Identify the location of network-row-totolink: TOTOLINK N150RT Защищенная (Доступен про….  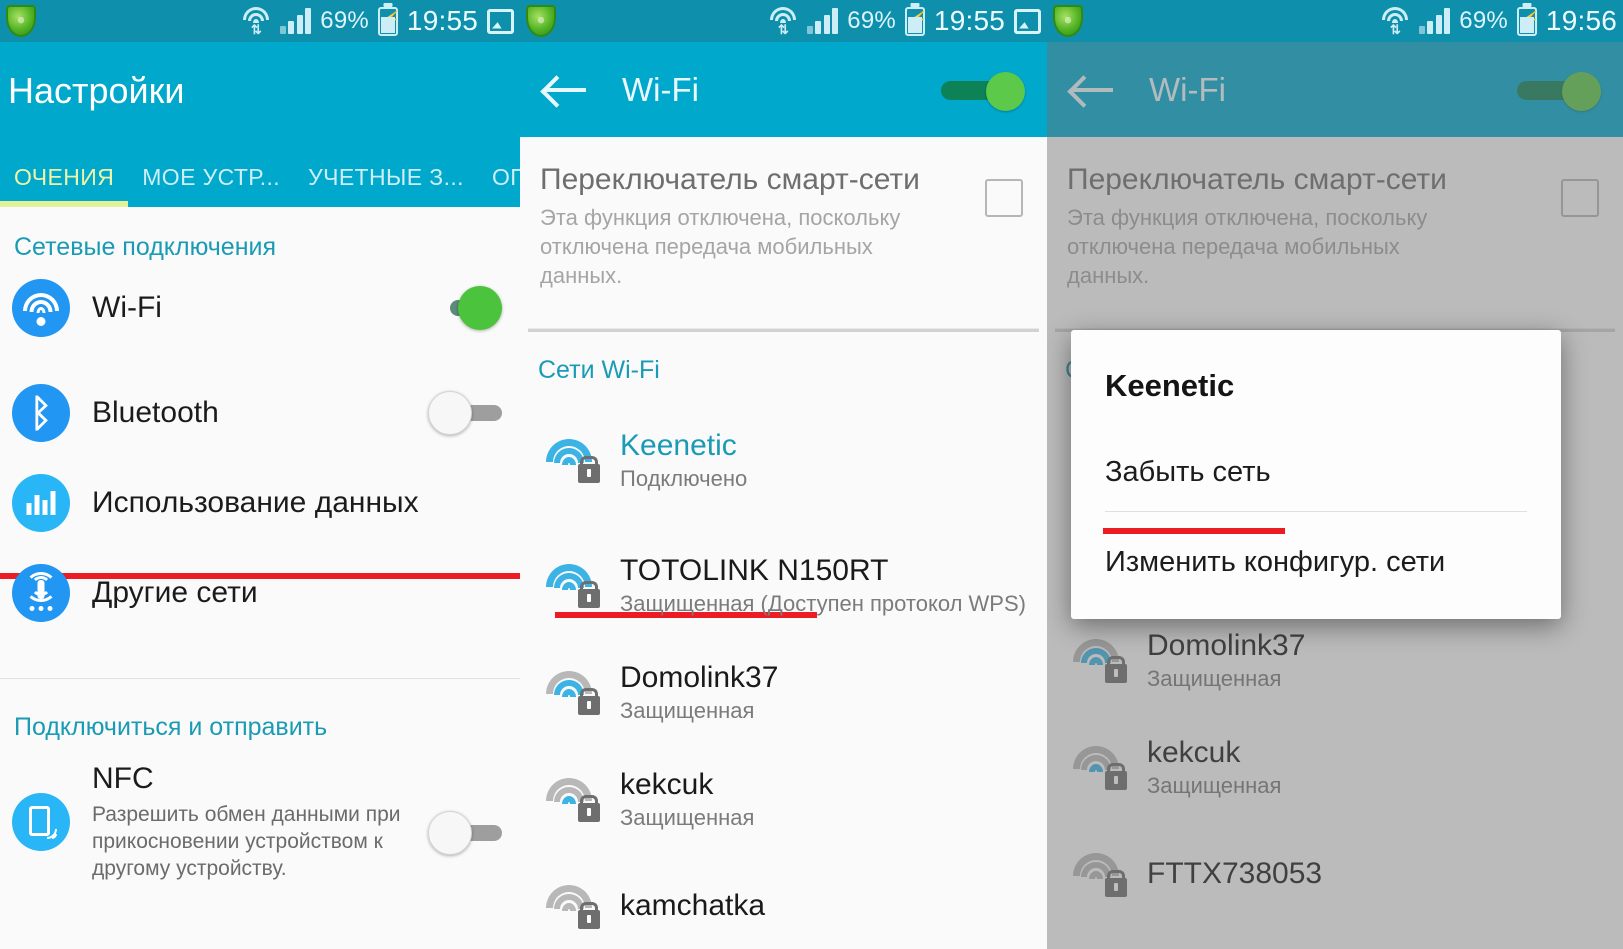
(783, 585).